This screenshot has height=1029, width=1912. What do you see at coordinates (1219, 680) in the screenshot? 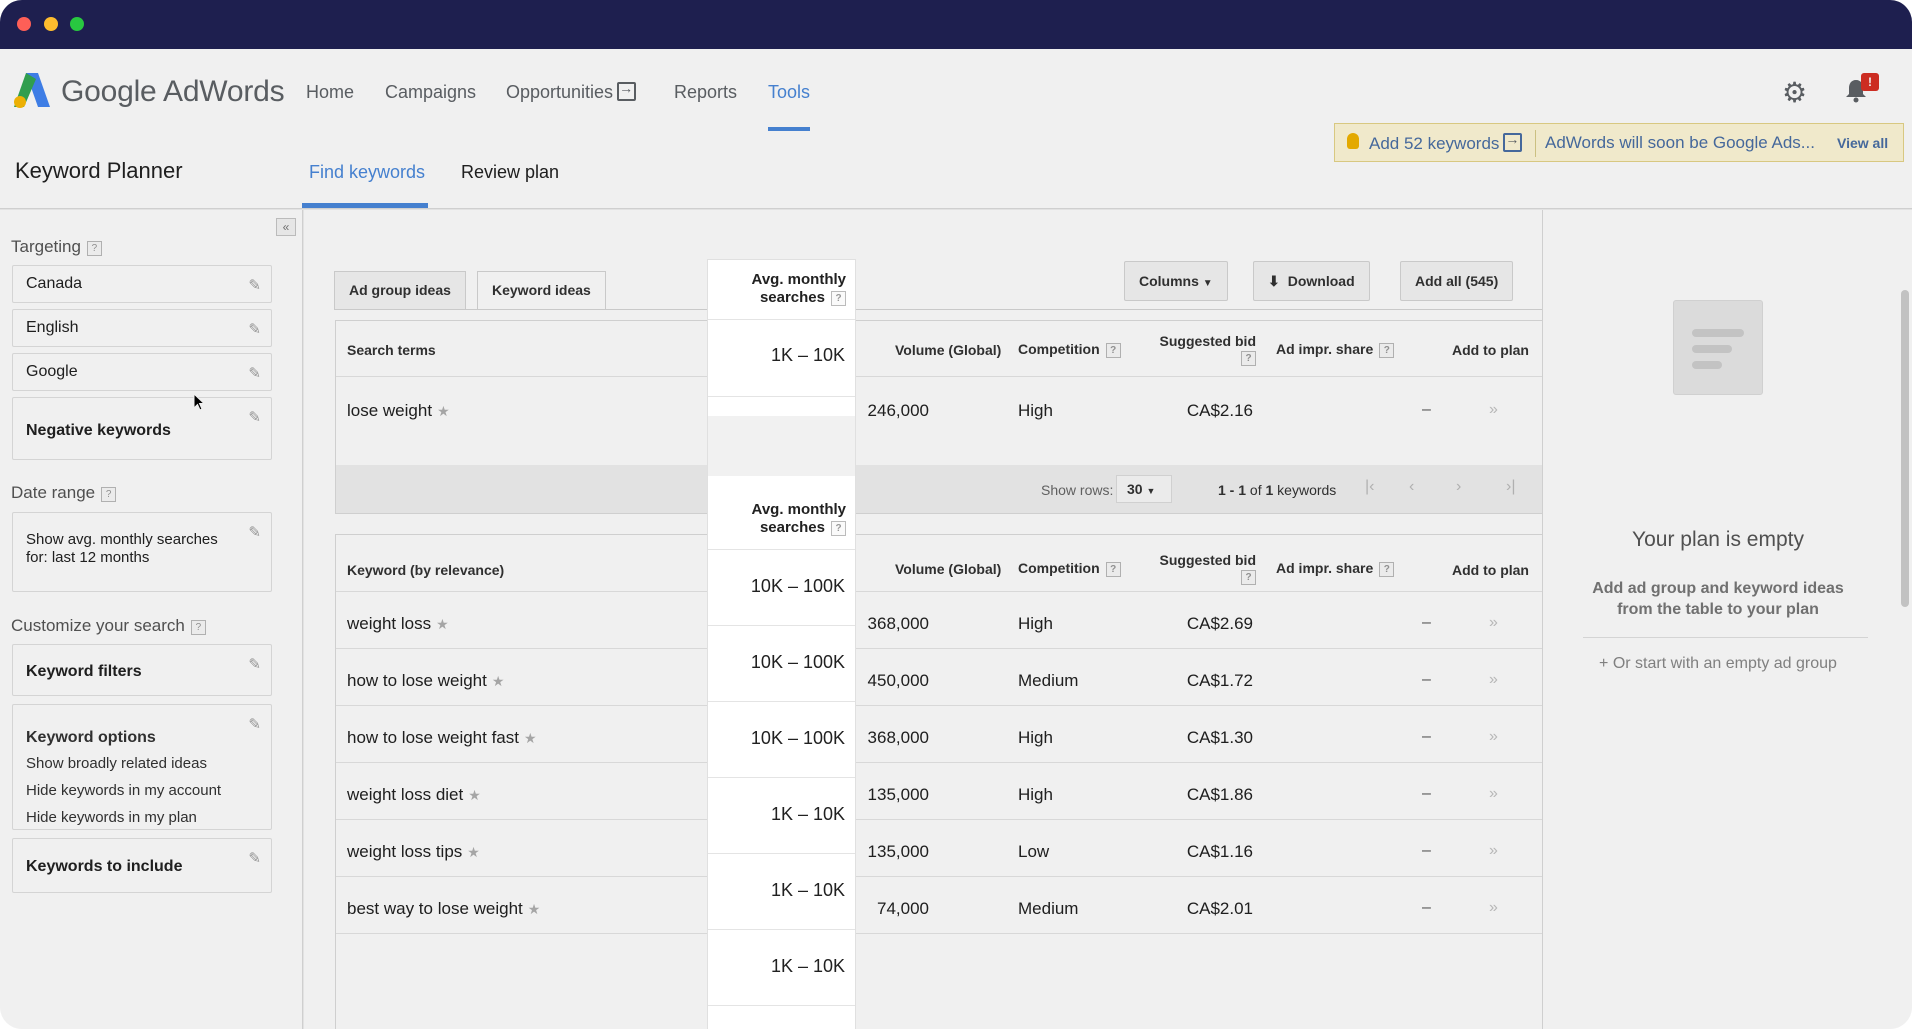
I see `bid-cell: CA$1.72` at bounding box center [1219, 680].